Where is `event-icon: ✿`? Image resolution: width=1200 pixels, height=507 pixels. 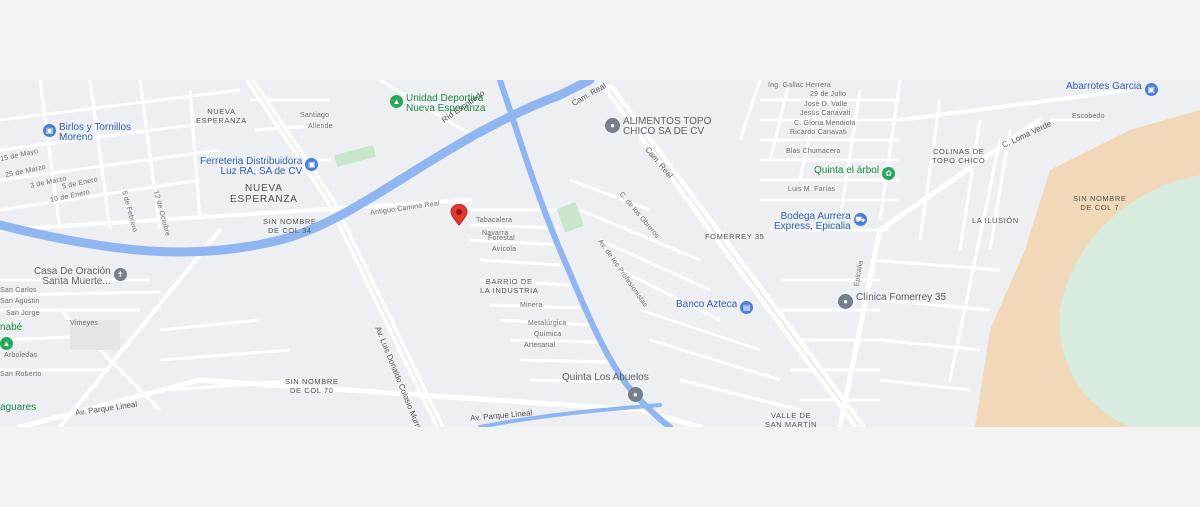
event-icon: ✿ is located at coordinates (889, 173).